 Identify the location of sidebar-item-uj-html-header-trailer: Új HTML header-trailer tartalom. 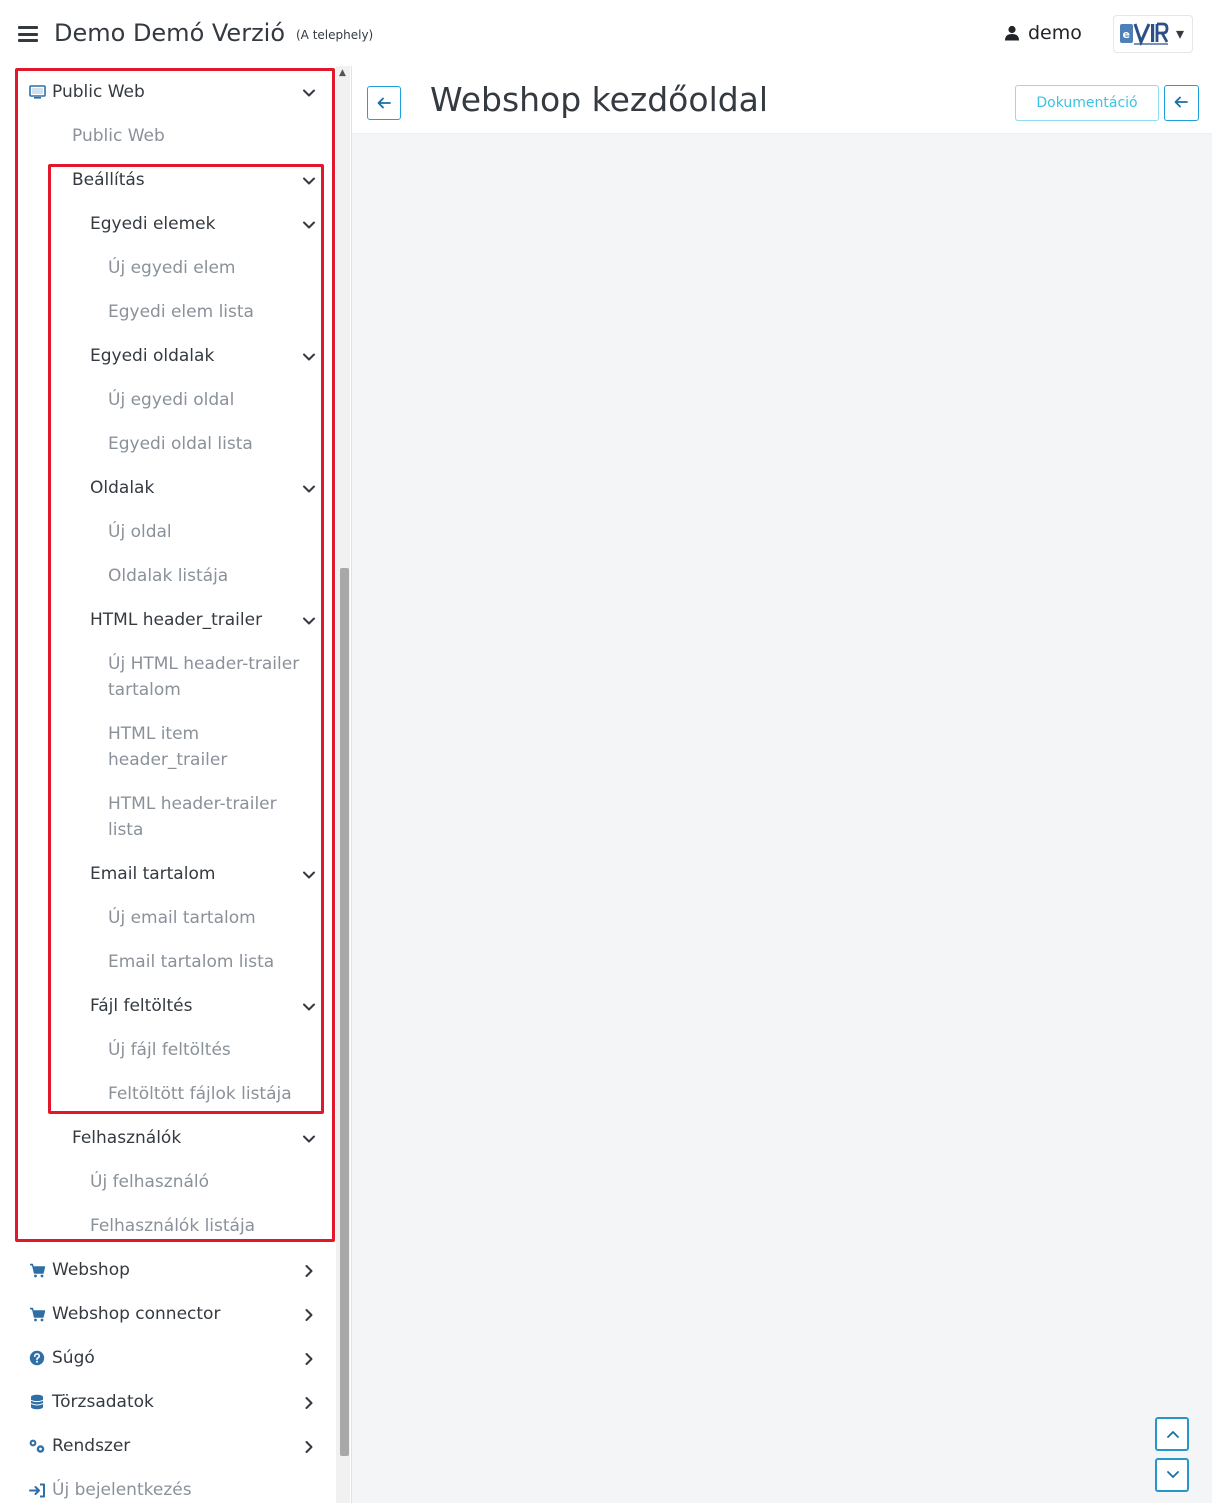
(222, 677).